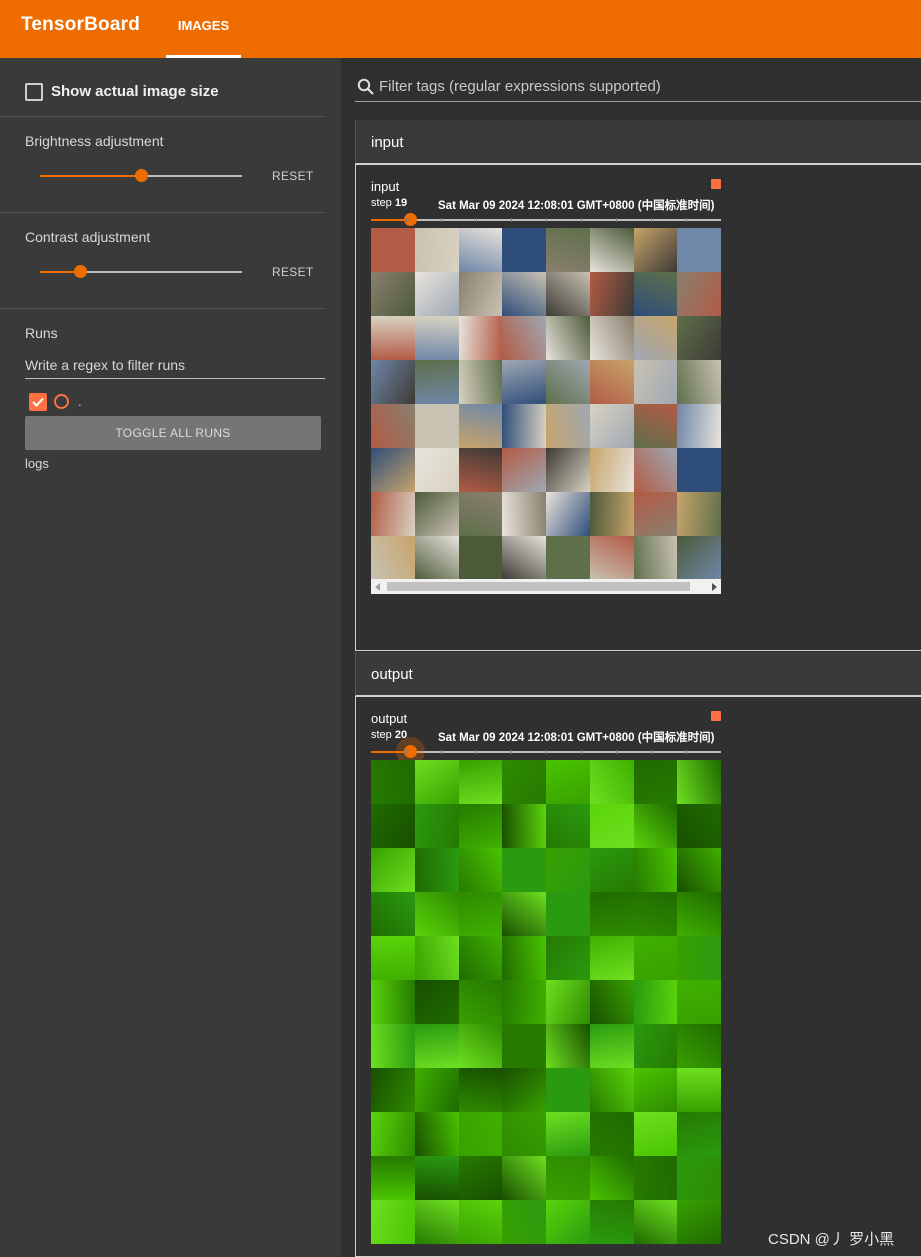 Image resolution: width=921 pixels, height=1257 pixels. What do you see at coordinates (135, 91) in the screenshot?
I see `show-actual-size-label: Show actual image size` at bounding box center [135, 91].